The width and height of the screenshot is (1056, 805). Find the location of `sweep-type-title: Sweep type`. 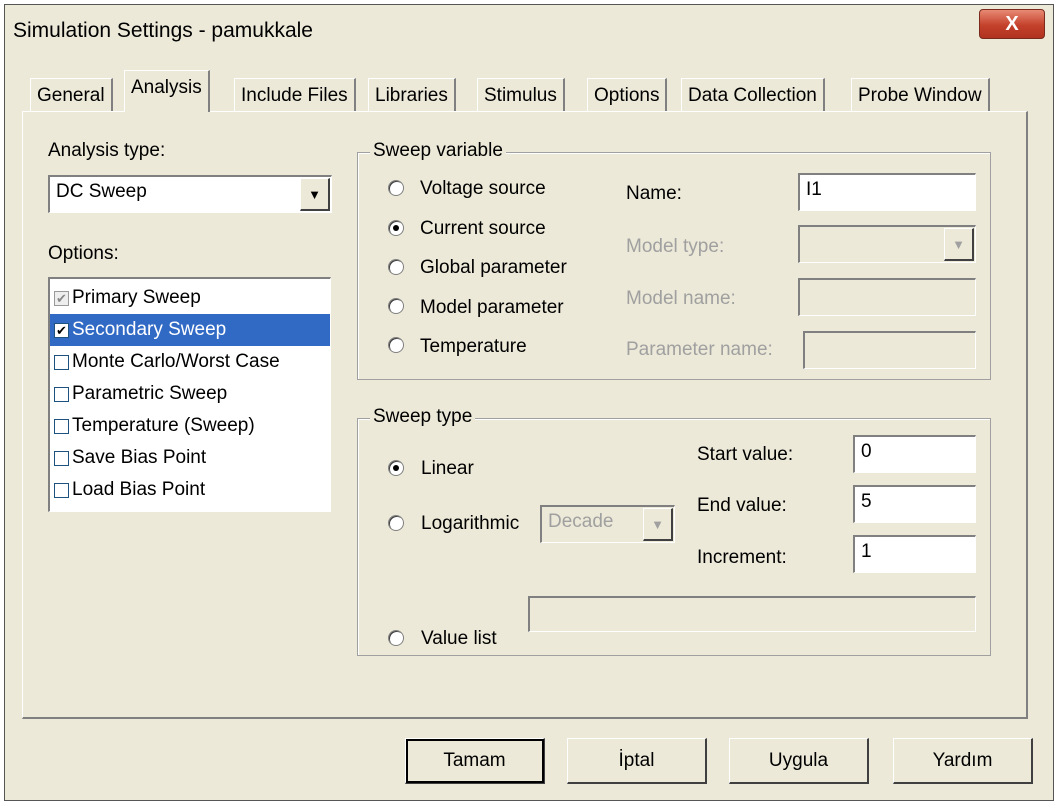

sweep-type-title: Sweep type is located at coordinates (423, 417).